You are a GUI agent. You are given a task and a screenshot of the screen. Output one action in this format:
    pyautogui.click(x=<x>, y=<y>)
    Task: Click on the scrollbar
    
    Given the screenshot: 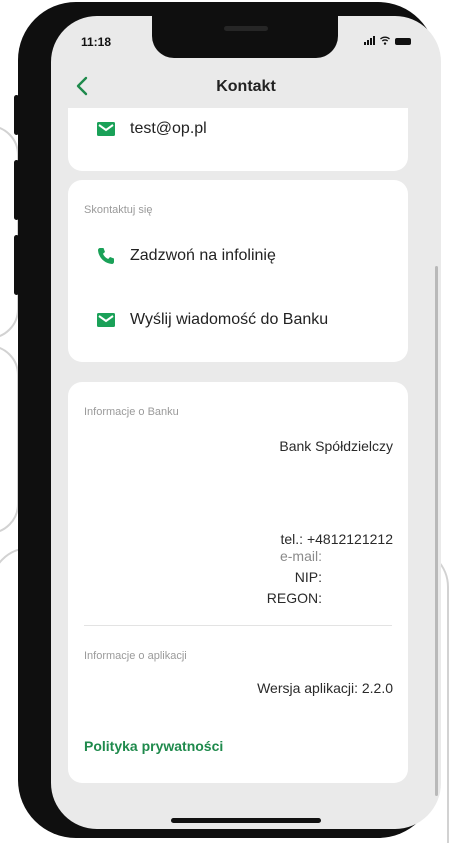 What is the action you would take?
    pyautogui.click(x=436, y=531)
    